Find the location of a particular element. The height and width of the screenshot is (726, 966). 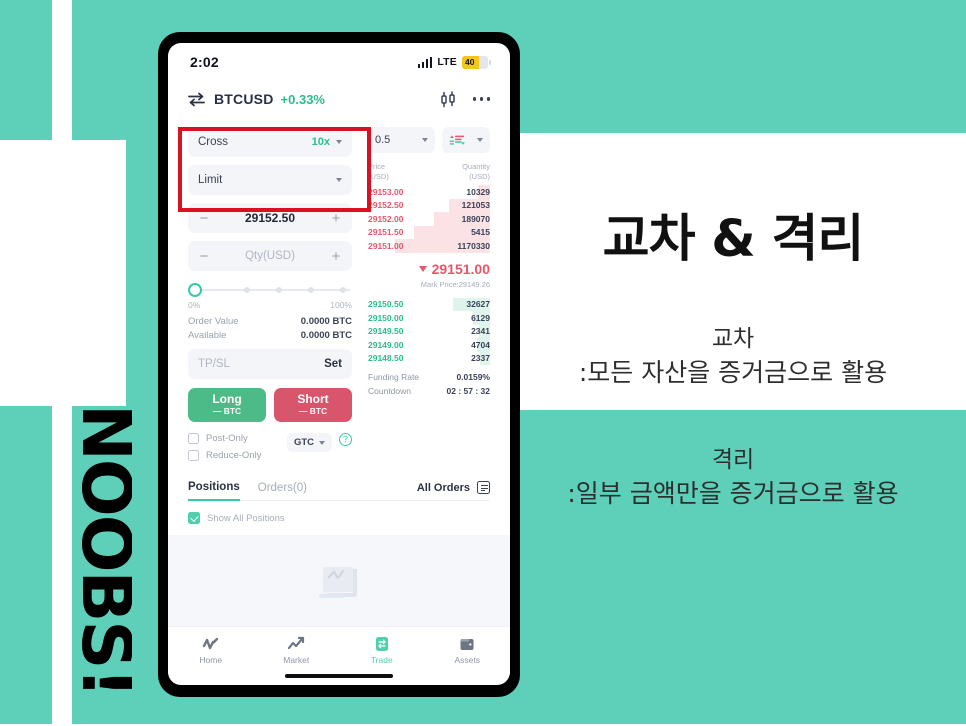

order-book-row: 29151.00 1170330 is located at coordinates (429, 246).